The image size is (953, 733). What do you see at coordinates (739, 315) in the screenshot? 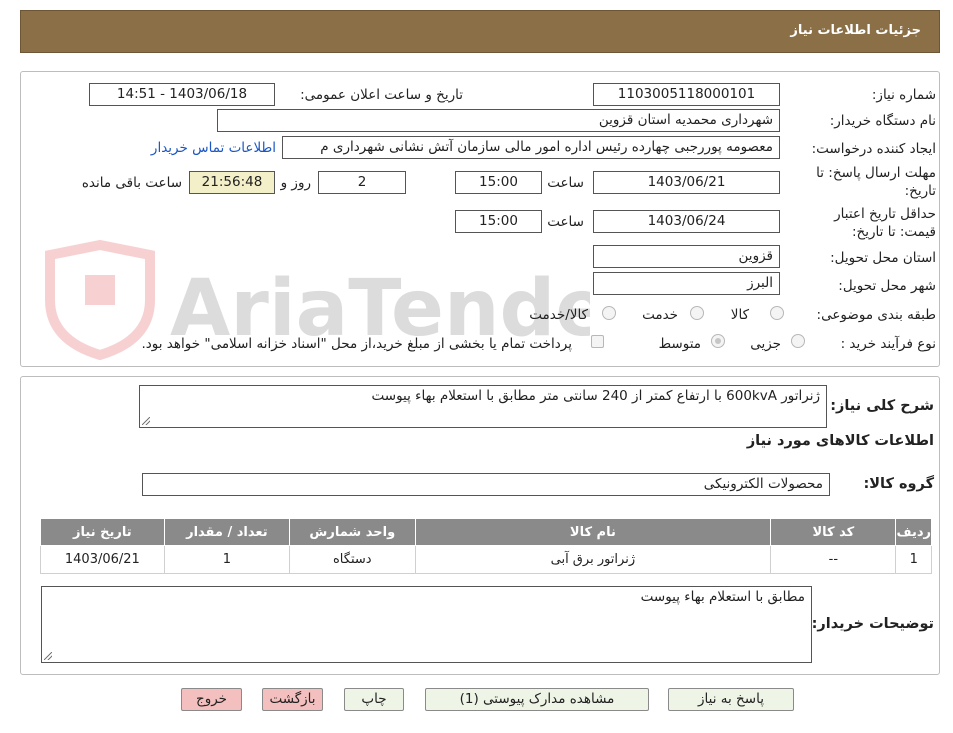
I see `category-option-goods: کالا` at bounding box center [739, 315].